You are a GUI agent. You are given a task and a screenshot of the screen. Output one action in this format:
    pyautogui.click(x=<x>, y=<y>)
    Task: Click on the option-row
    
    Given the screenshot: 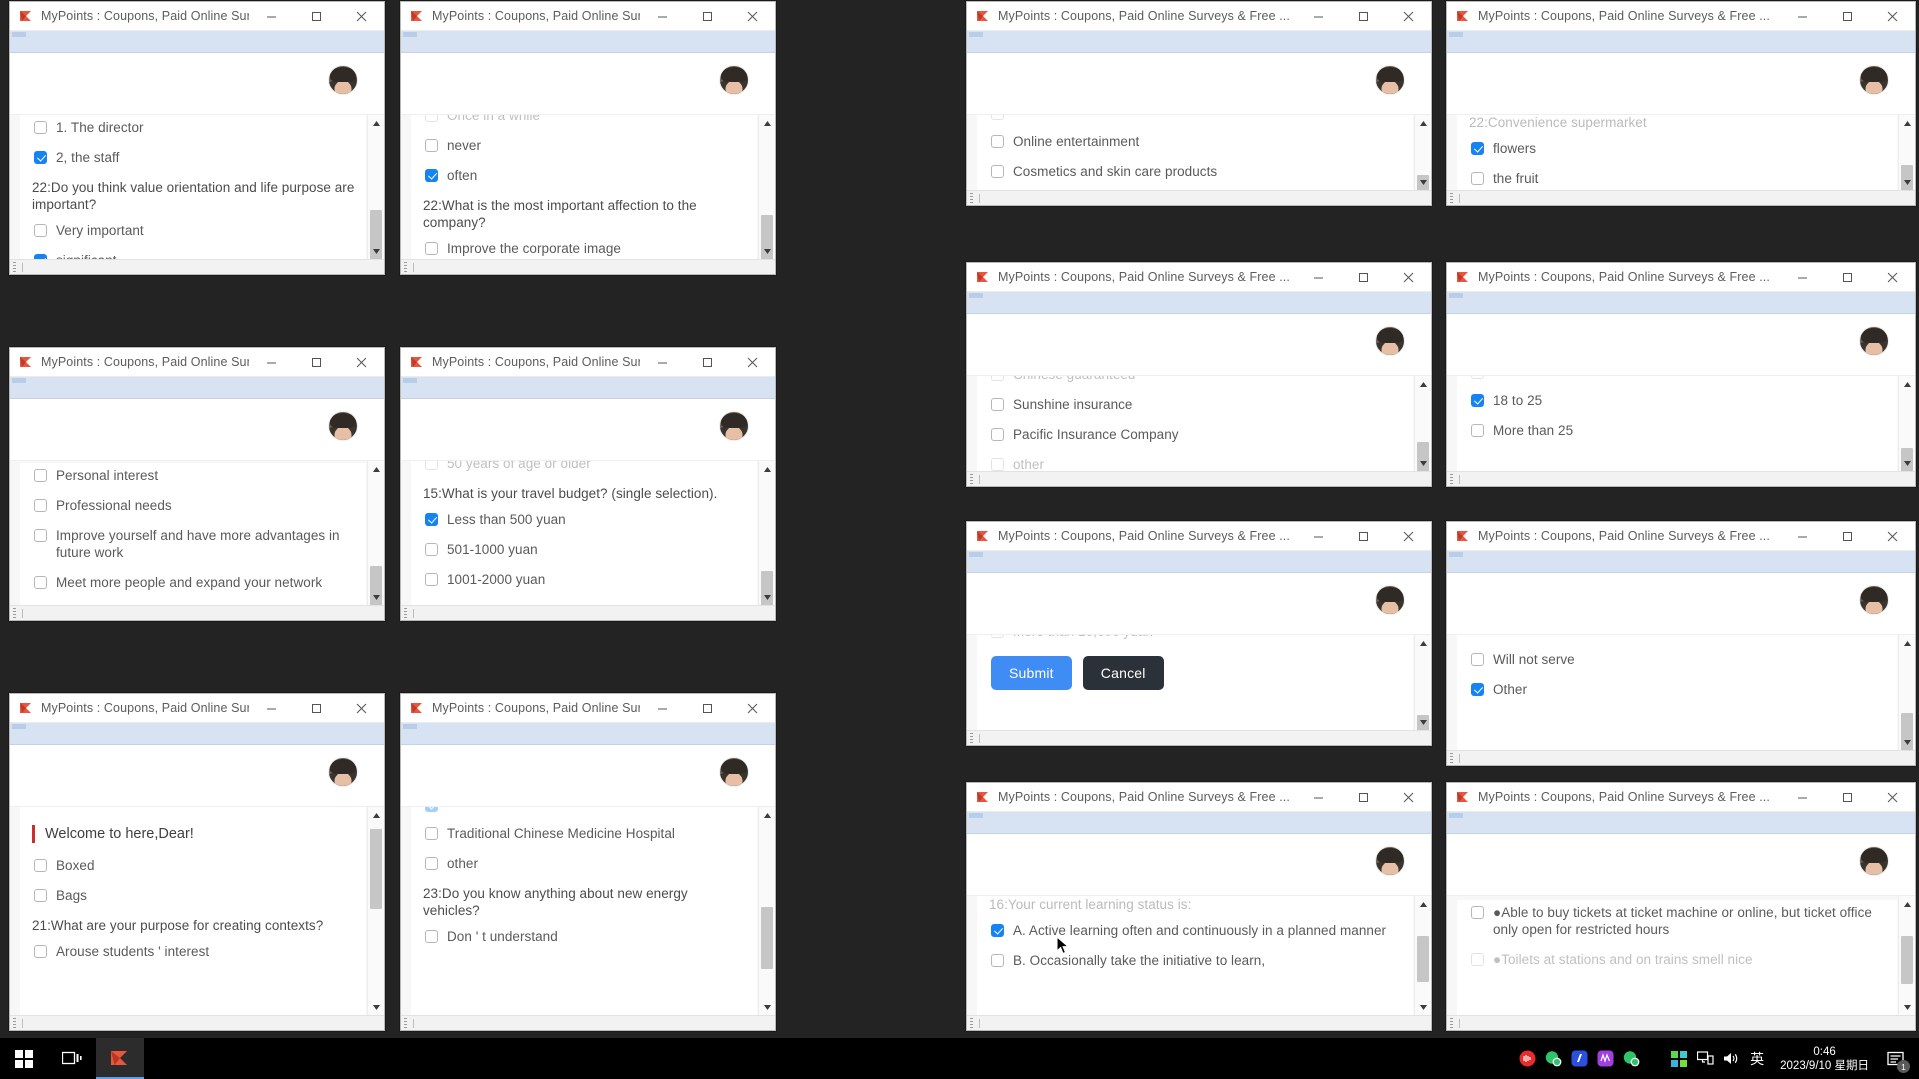 What is the action you would take?
    pyautogui.click(x=1679, y=377)
    